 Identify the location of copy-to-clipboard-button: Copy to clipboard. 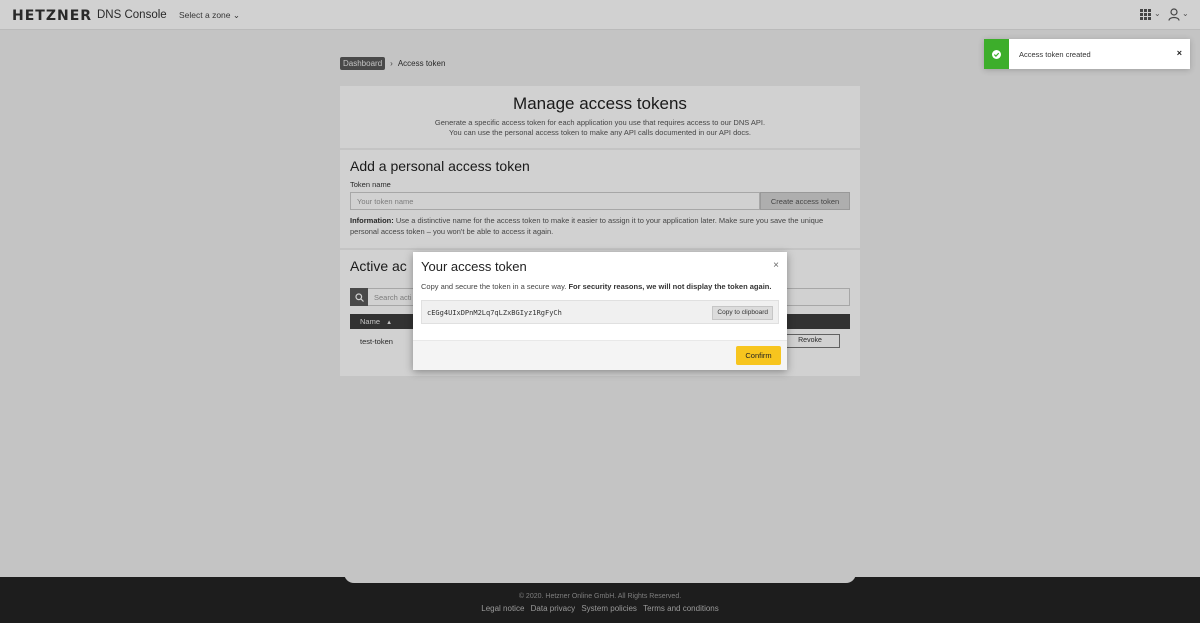
(742, 313).